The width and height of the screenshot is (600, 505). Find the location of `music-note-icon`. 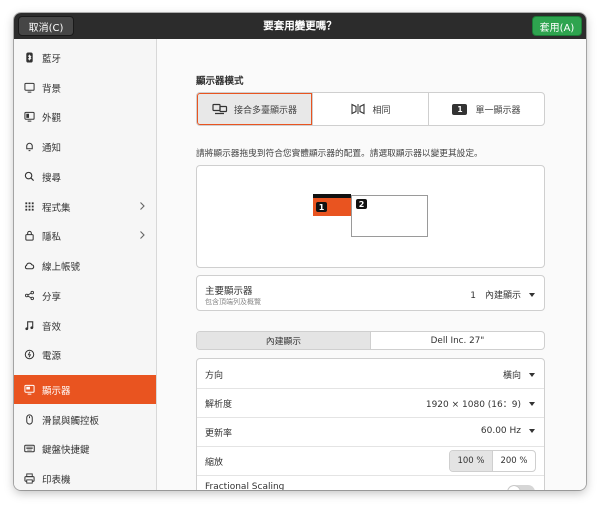

music-note-icon is located at coordinates (29, 326).